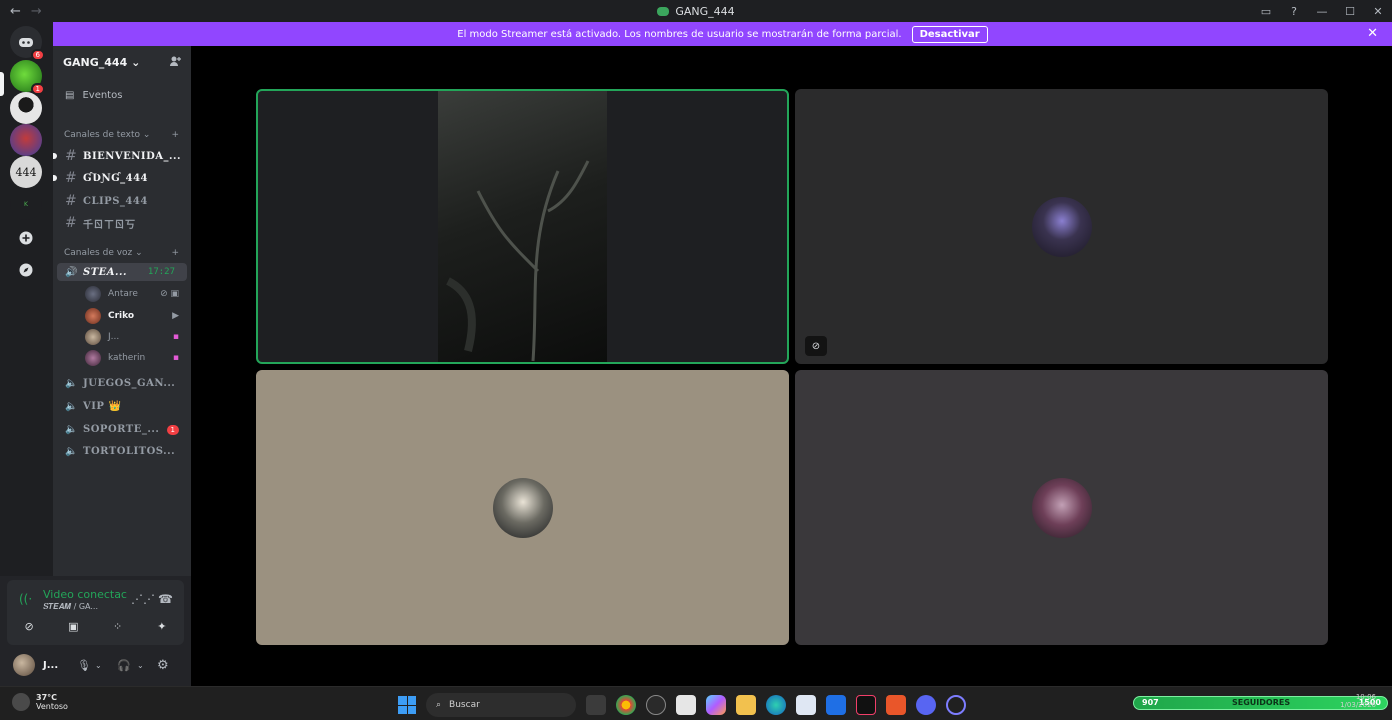 This screenshot has width=1392, height=720. I want to click on voice-user: Antare ⊘ ▣, so click(122, 294).